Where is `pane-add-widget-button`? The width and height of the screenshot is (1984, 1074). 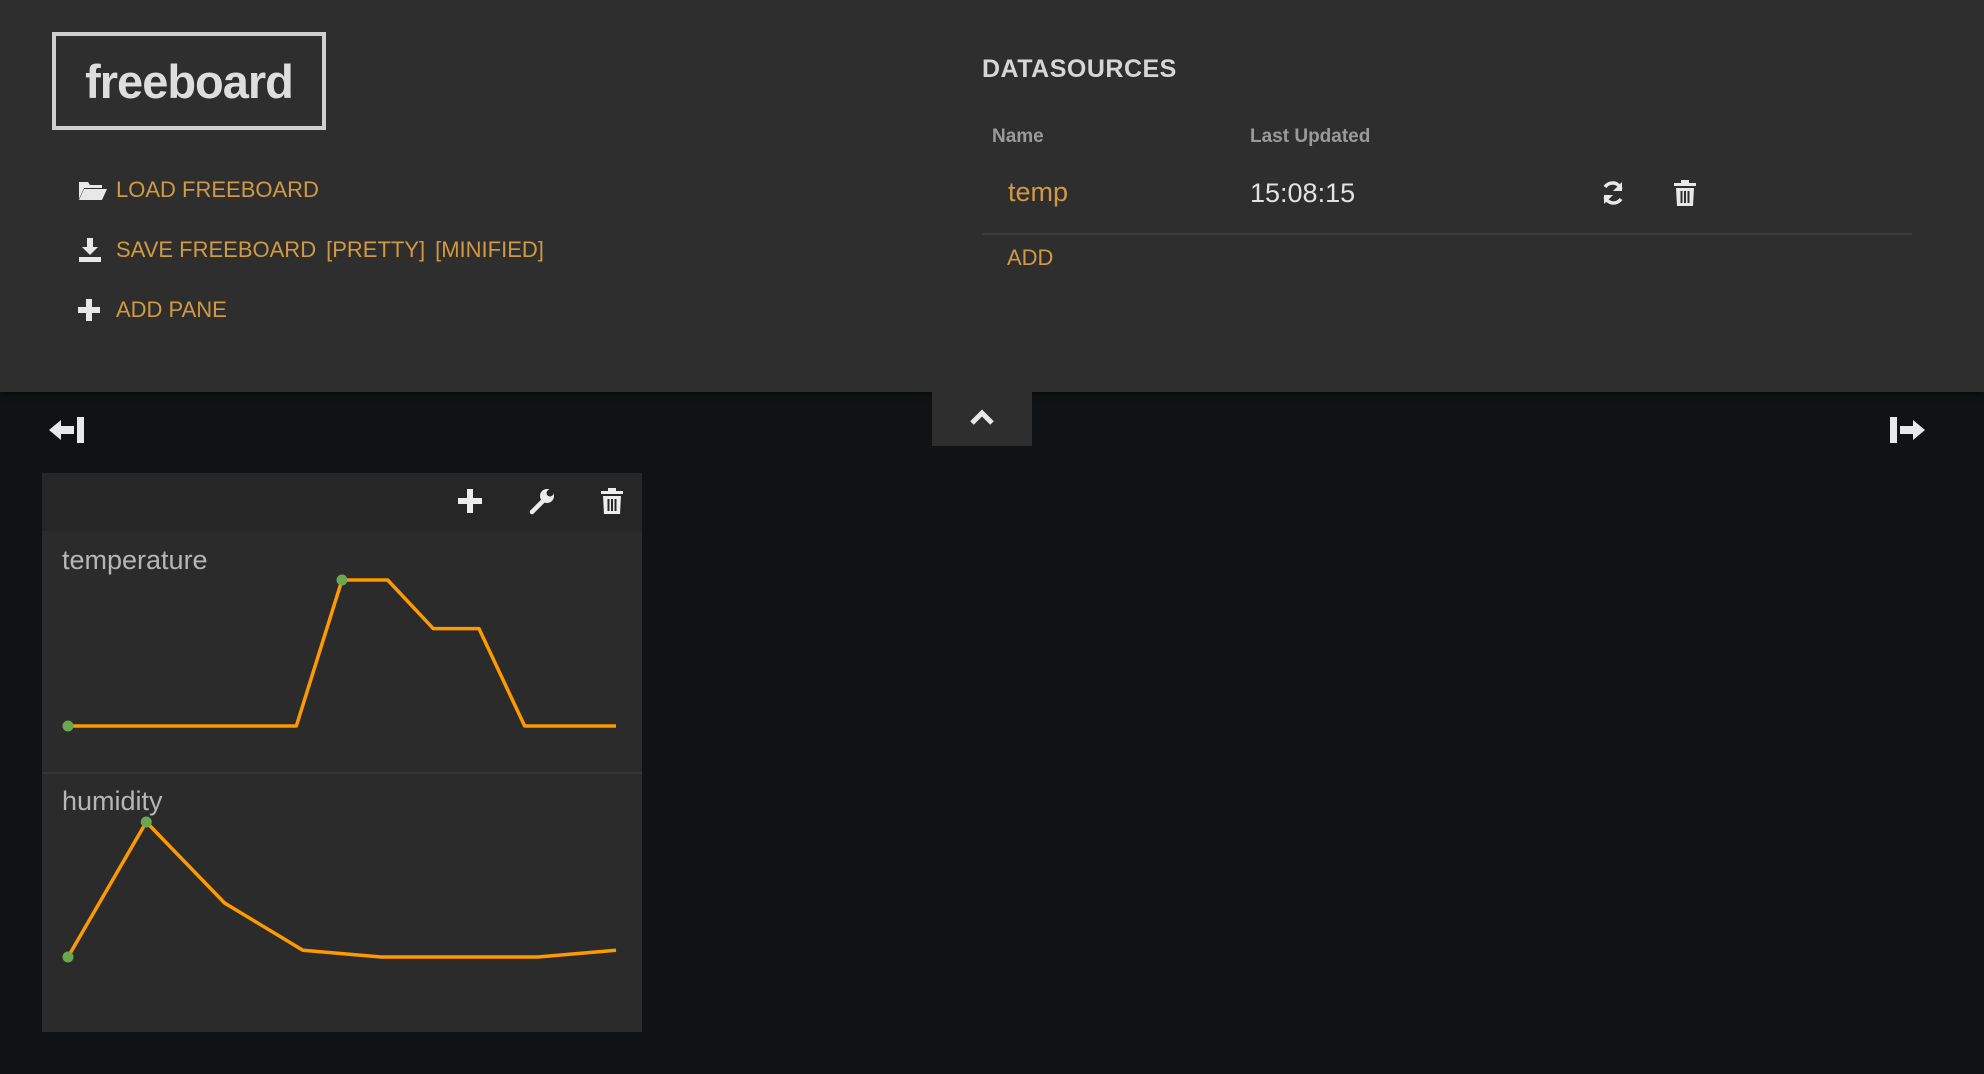 pane-add-widget-button is located at coordinates (470, 503).